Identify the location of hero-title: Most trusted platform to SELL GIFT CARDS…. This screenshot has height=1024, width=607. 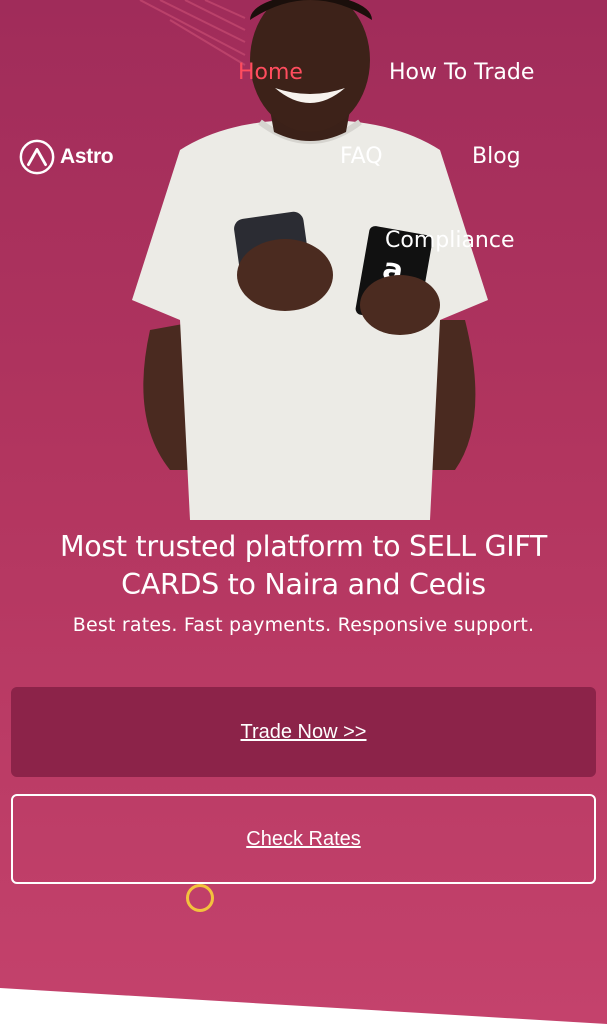
(303, 566).